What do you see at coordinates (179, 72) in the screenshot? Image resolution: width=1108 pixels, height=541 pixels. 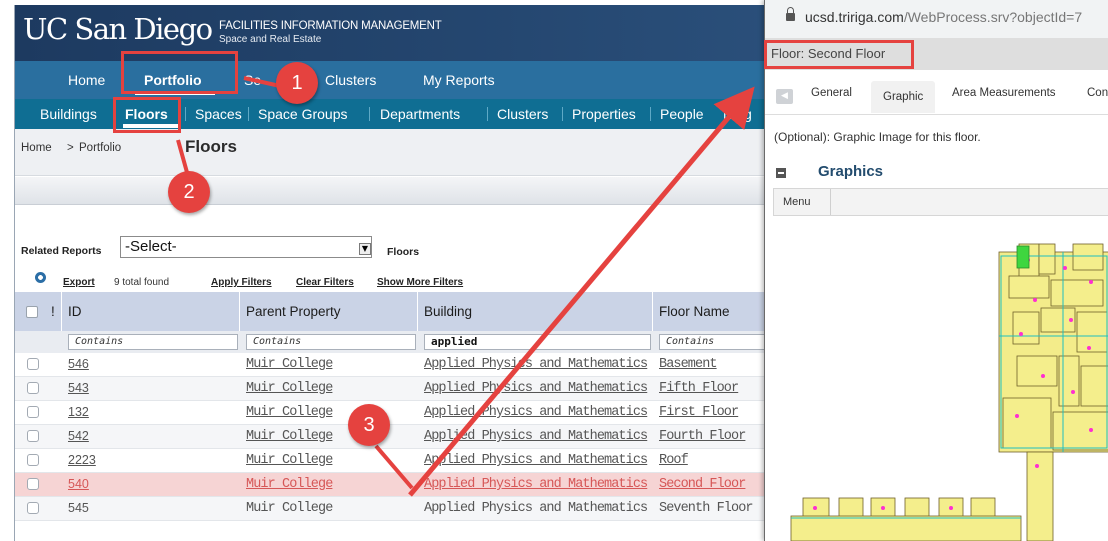 I see `annotation-box-portfolio` at bounding box center [179, 72].